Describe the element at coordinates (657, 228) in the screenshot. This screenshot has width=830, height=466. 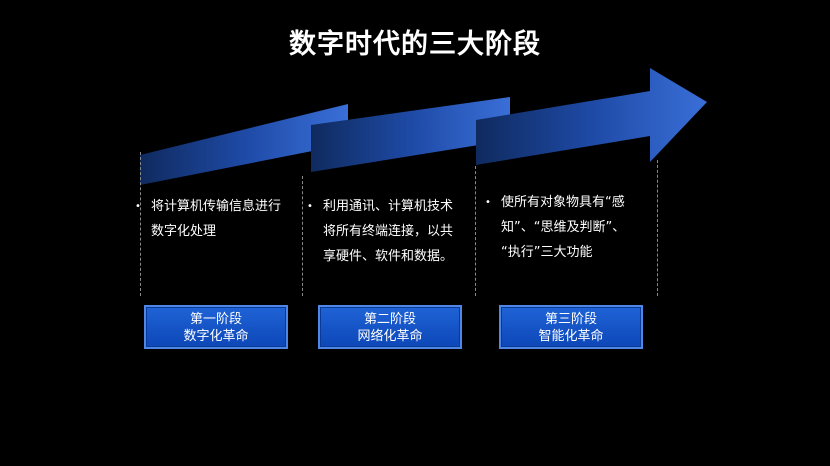
I see `divider-right` at that location.